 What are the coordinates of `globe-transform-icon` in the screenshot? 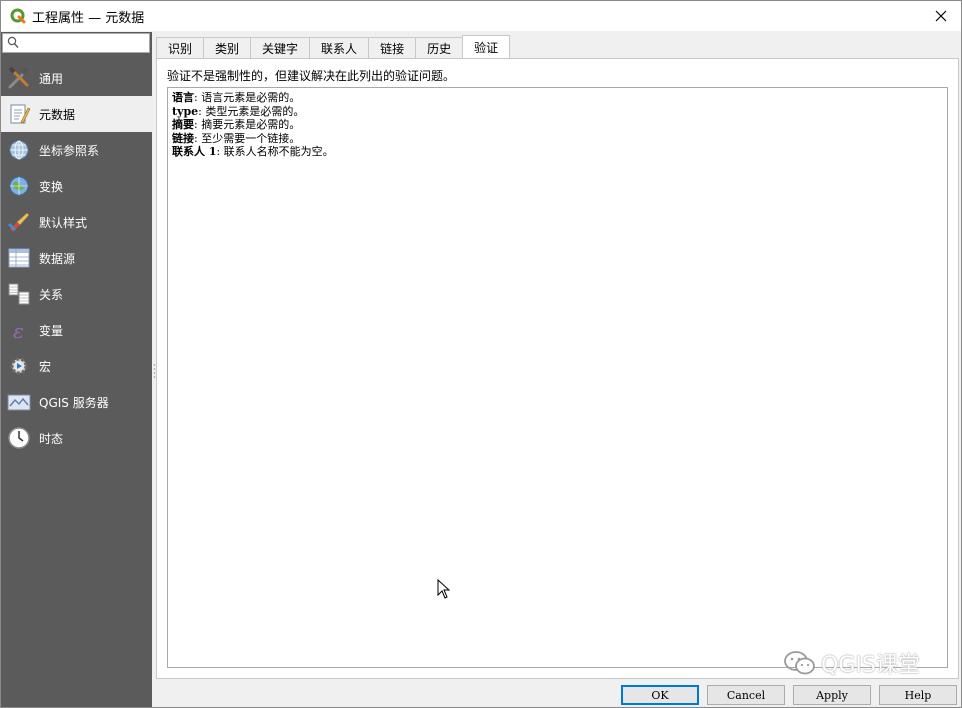 It's located at (19, 186).